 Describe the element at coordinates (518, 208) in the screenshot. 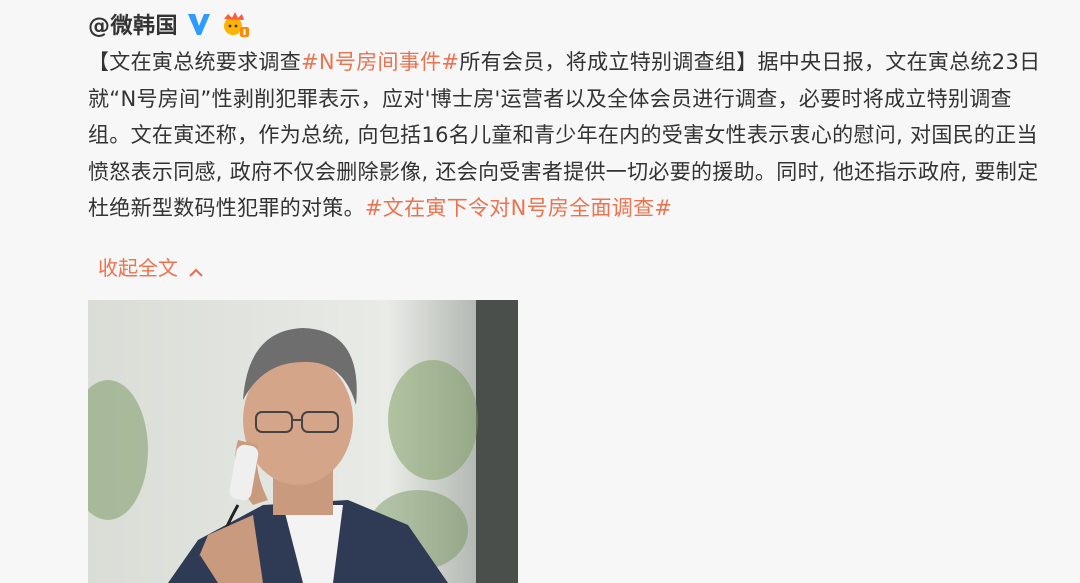

I see `hashtag-investigation: #文在寅下令对N号房全面调查#` at that location.